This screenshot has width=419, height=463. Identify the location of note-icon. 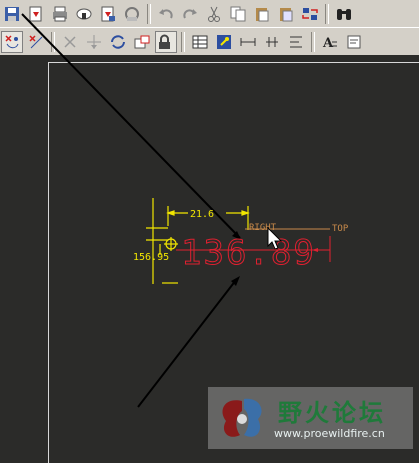
(354, 41).